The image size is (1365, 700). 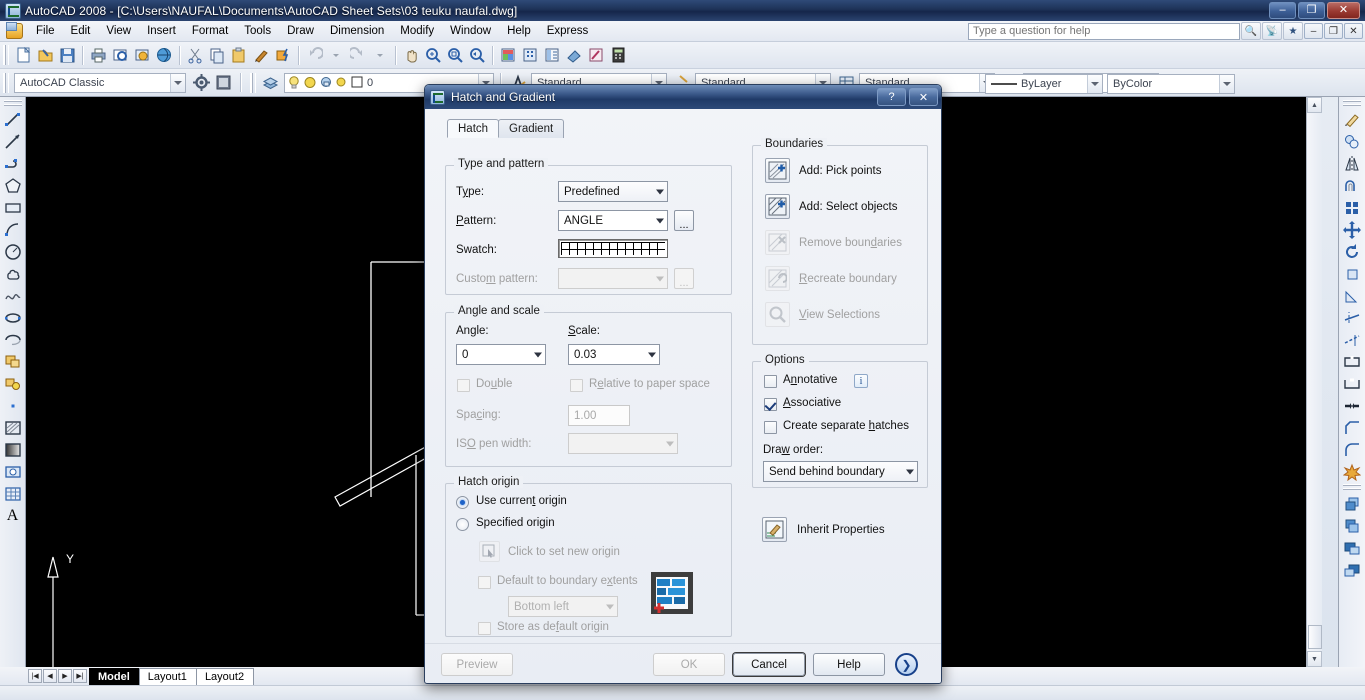 I want to click on toolbar-grip, so click(x=6, y=55).